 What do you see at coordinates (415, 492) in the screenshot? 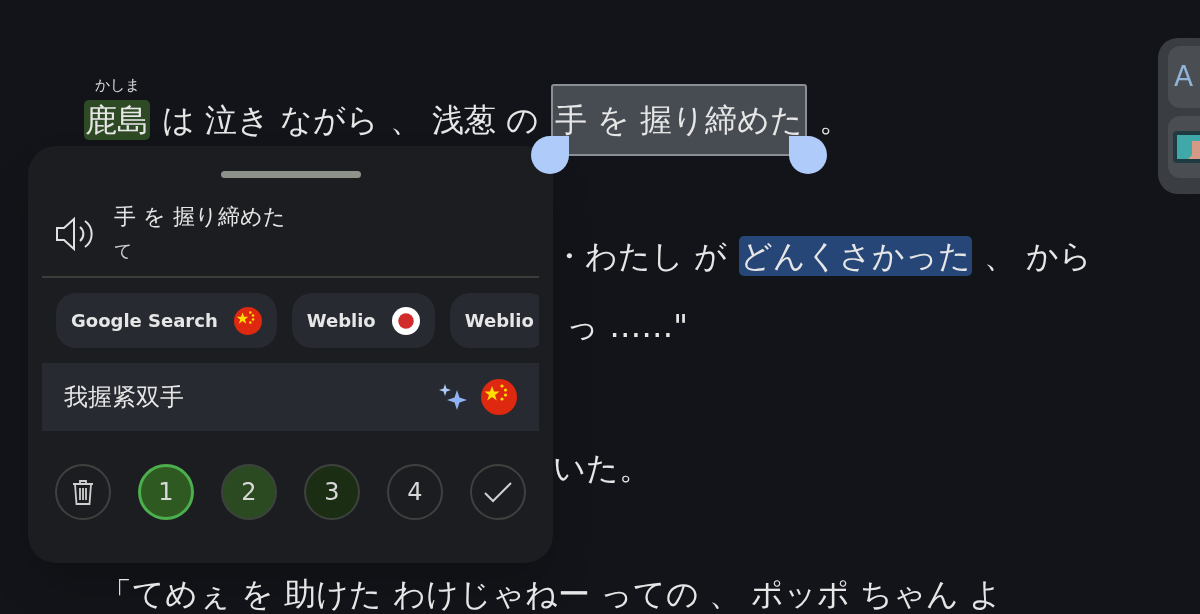
I see `grade-button: 4` at bounding box center [415, 492].